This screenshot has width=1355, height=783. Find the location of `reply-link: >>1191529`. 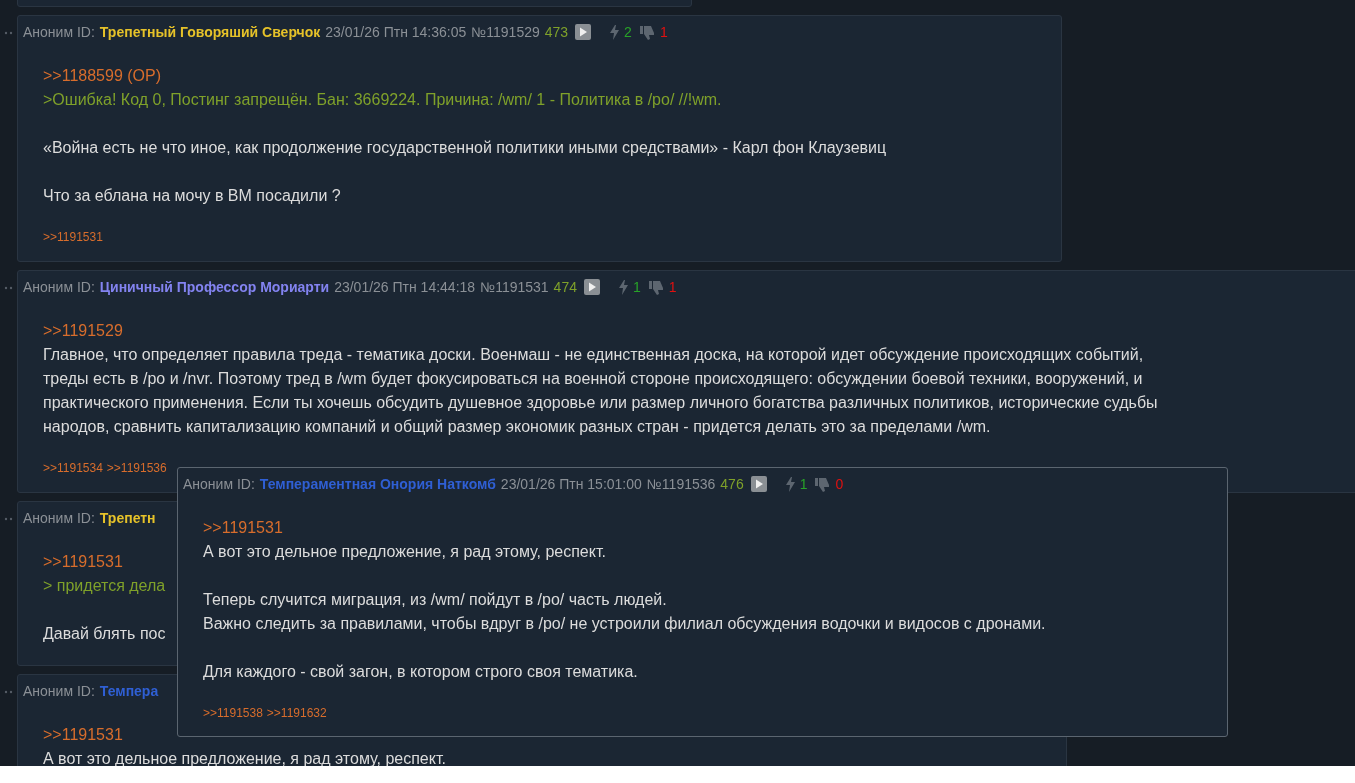

reply-link: >>1191529 is located at coordinates (83, 331).